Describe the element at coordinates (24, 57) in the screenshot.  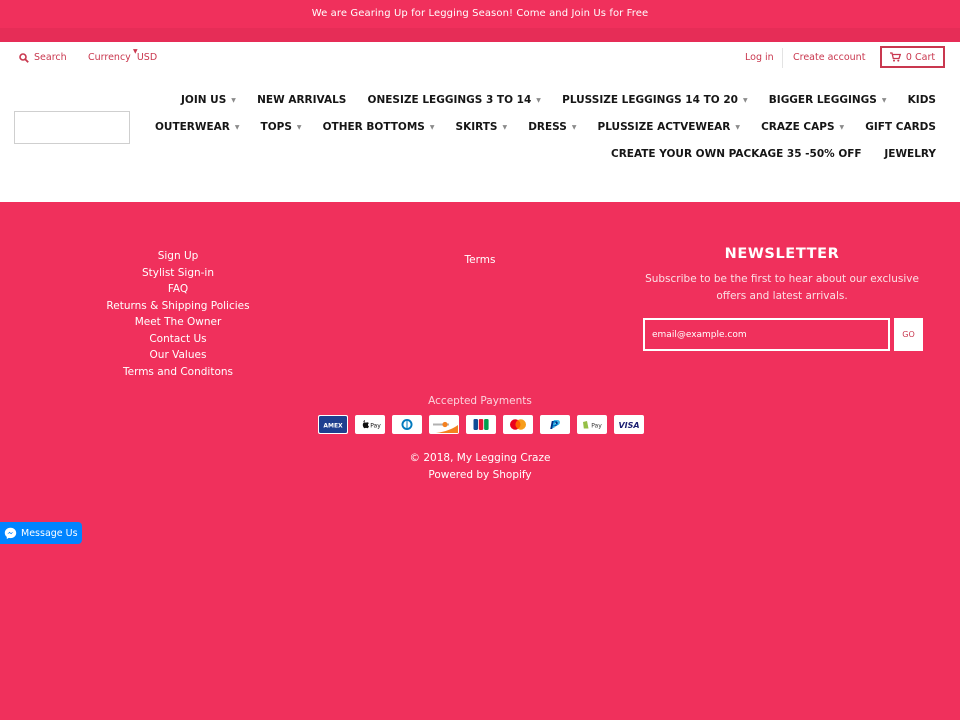
I see `search-icon` at that location.